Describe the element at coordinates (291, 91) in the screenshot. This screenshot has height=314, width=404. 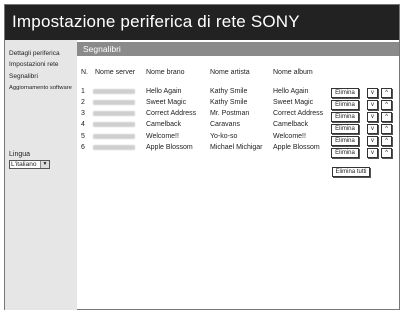
I see `album-name: Hello Again` at that location.